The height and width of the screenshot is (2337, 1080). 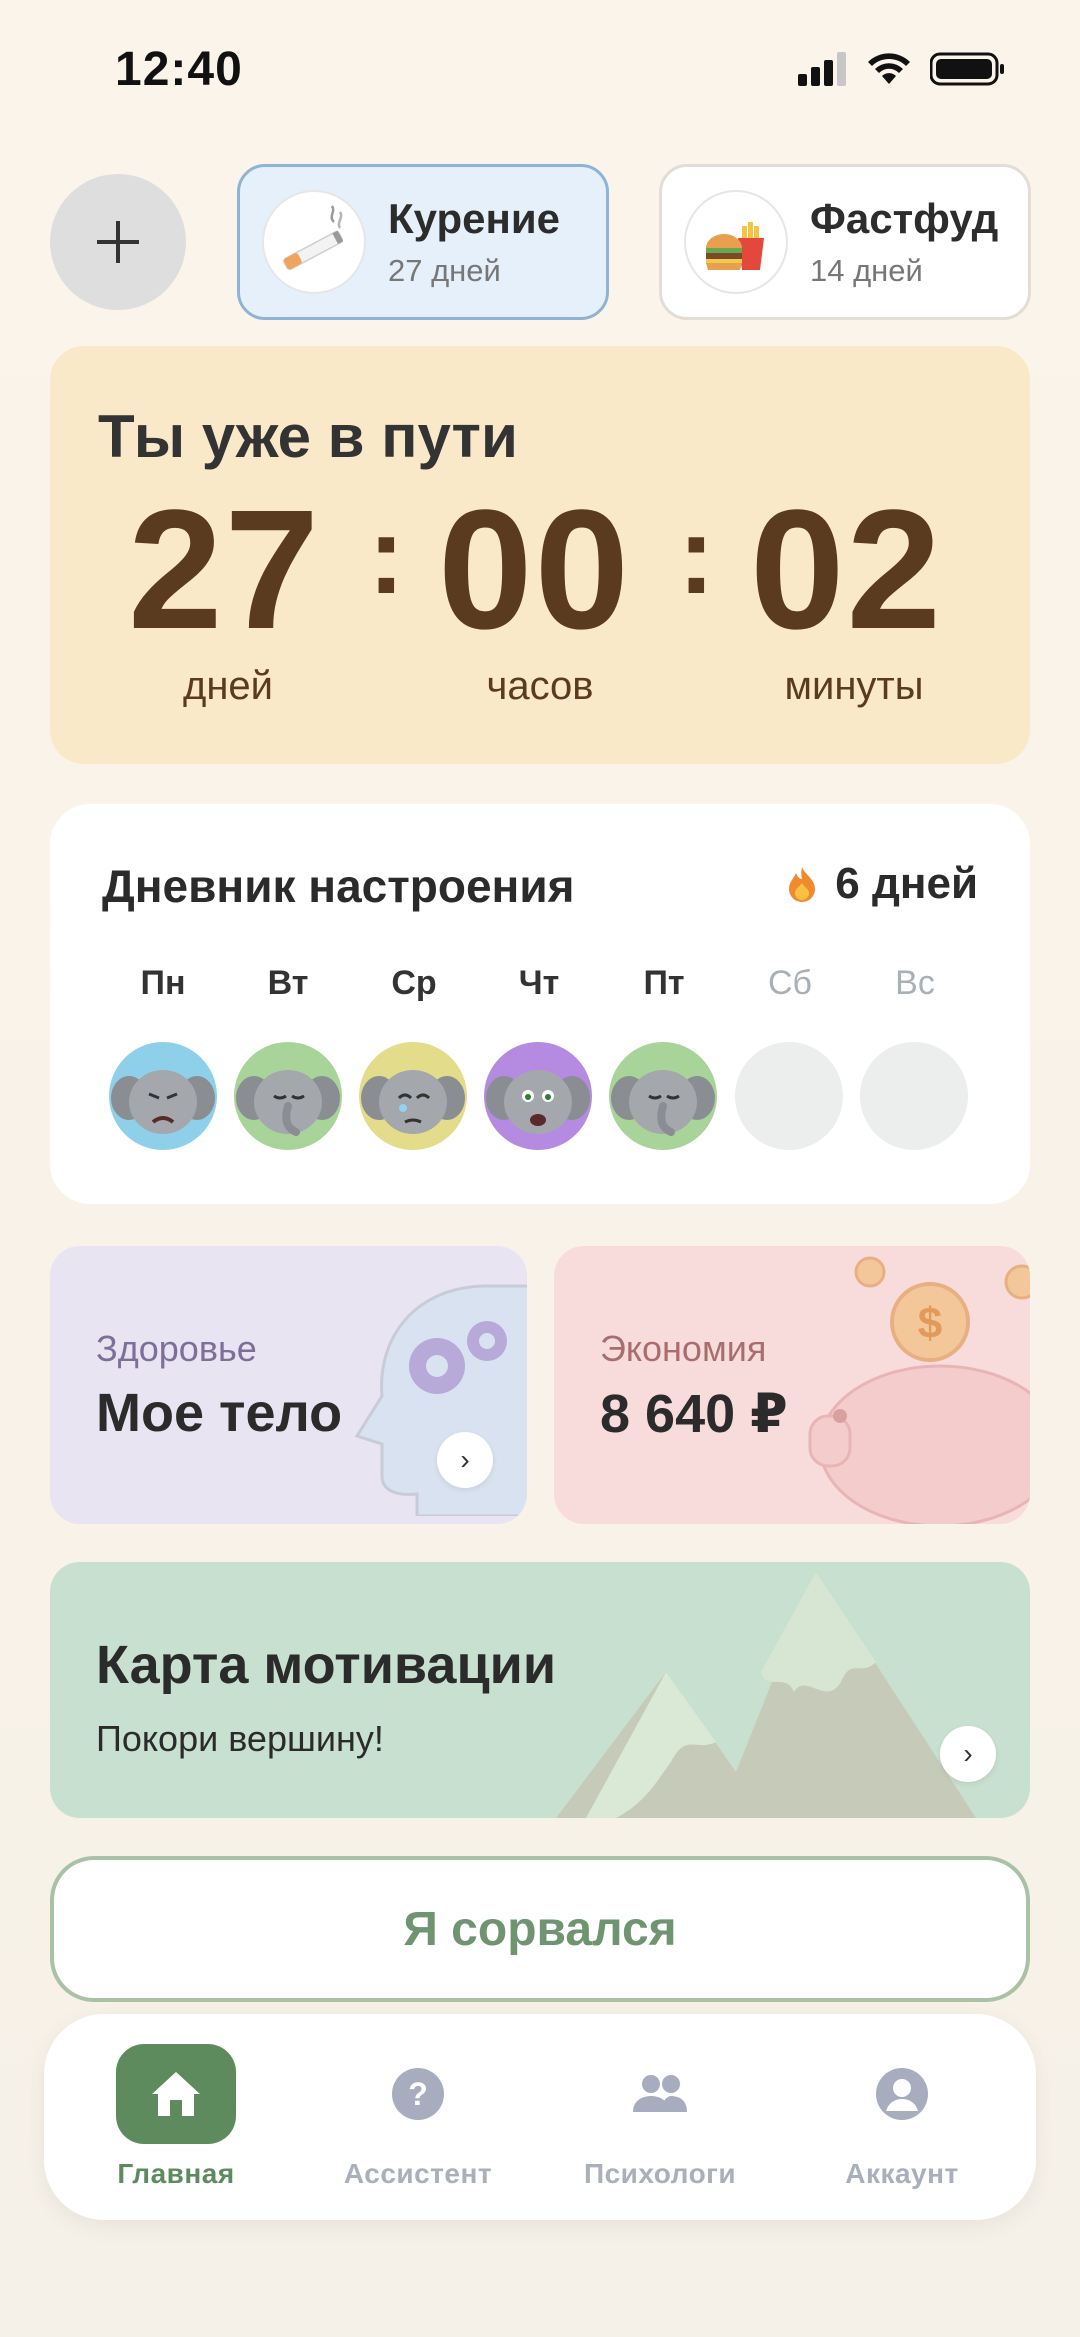 What do you see at coordinates (240, 1738) in the screenshot?
I see `motivation-subtitle: Покори вершину!` at bounding box center [240, 1738].